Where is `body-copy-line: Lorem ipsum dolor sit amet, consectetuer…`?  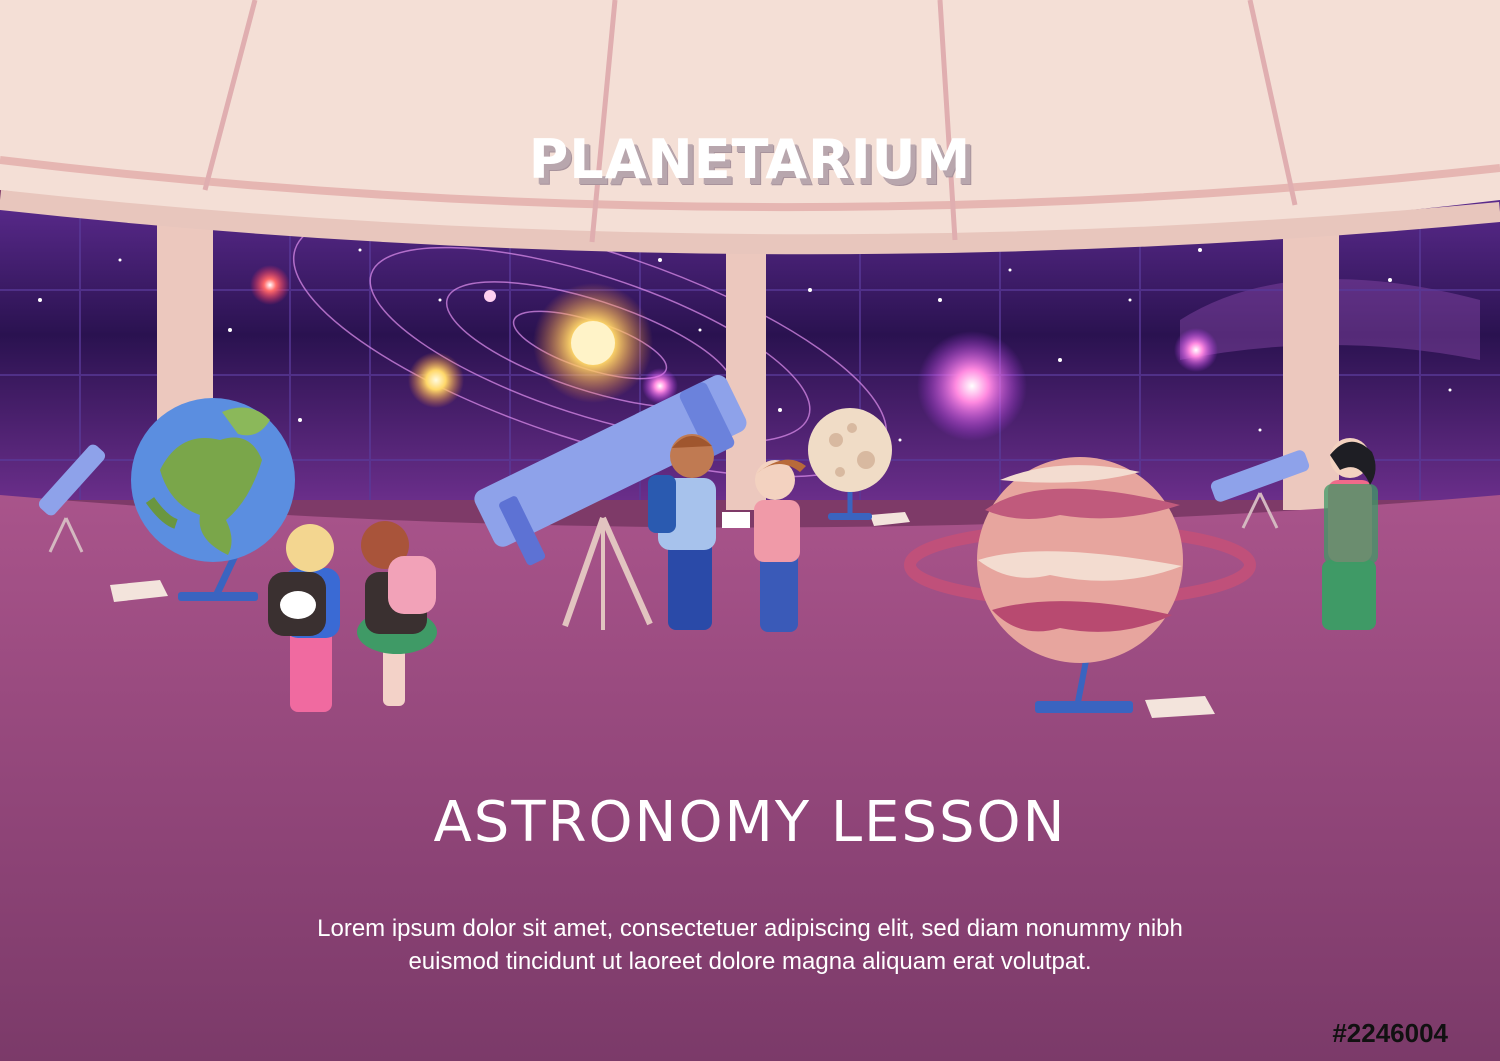
body-copy-line: Lorem ipsum dolor sit amet, consectetuer… is located at coordinates (750, 928).